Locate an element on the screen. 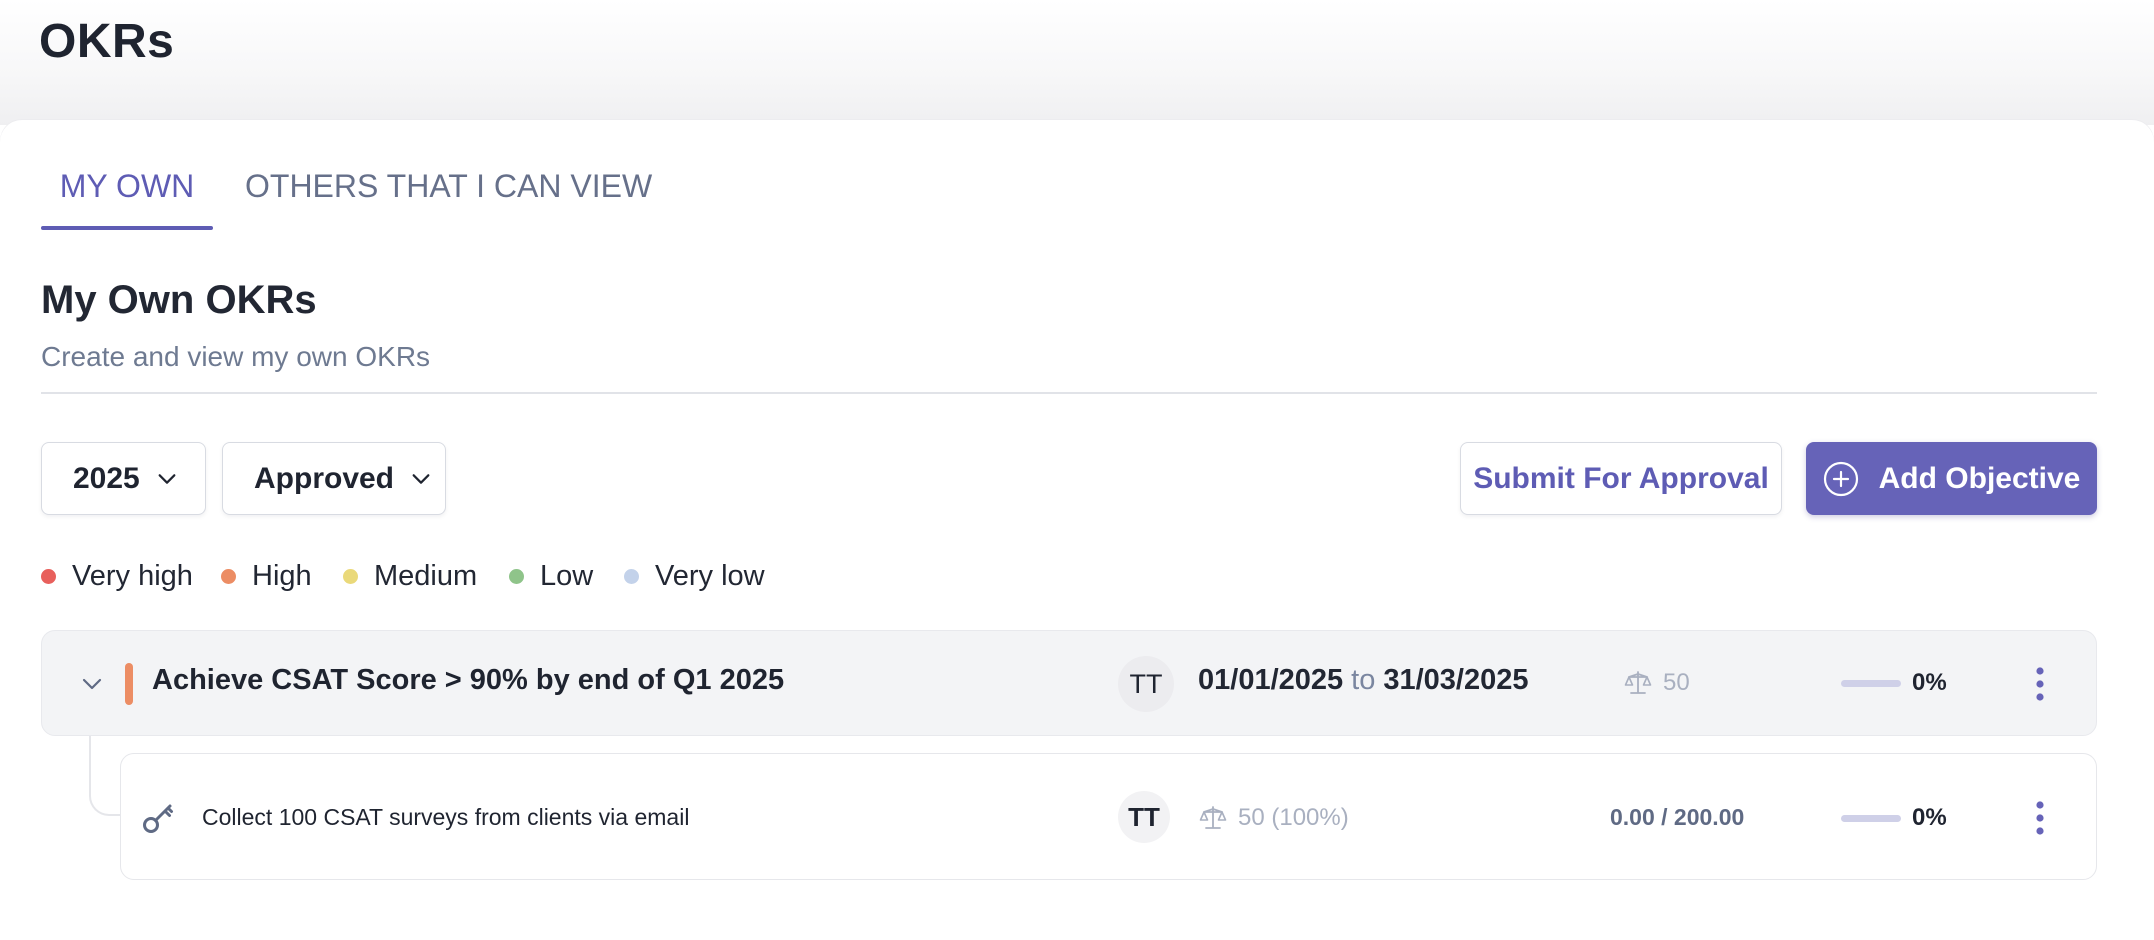 This screenshot has height=940, width=2154. objective-dates: 01/01/2025 to 31/03/2025 is located at coordinates (1363, 680).